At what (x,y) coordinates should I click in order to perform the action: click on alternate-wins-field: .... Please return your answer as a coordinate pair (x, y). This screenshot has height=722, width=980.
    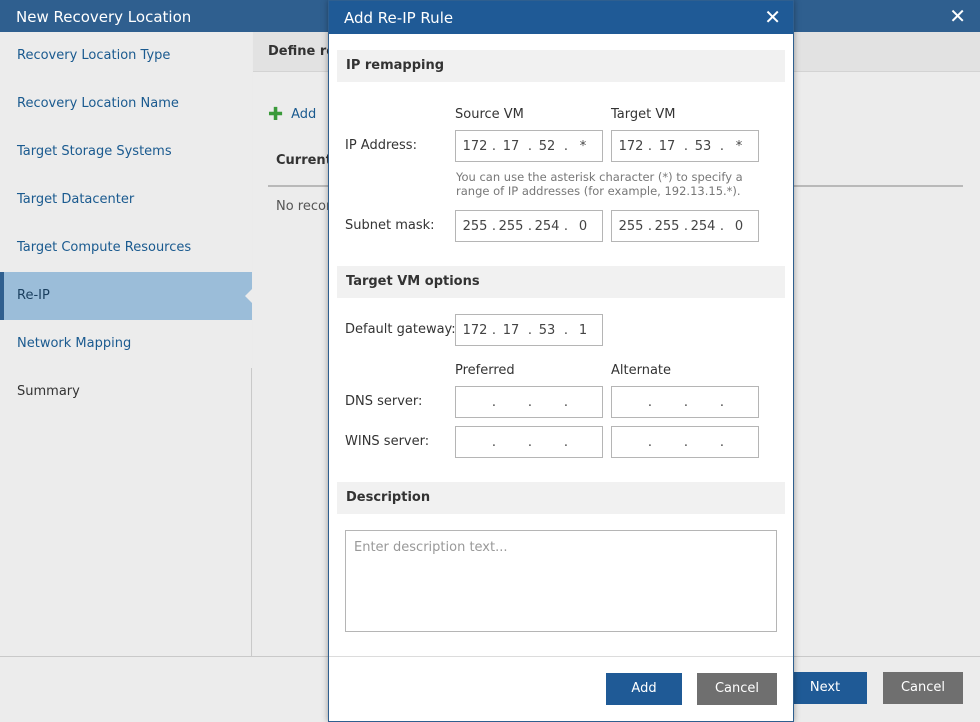
    Looking at the image, I should click on (685, 442).